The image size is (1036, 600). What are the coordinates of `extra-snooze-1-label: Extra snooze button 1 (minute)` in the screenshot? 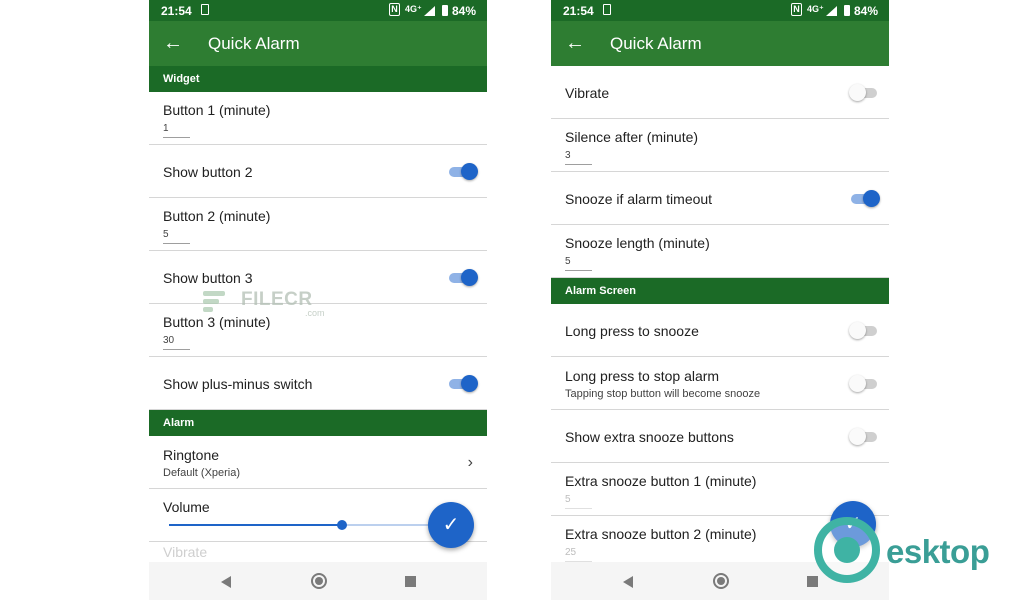 It's located at (661, 481).